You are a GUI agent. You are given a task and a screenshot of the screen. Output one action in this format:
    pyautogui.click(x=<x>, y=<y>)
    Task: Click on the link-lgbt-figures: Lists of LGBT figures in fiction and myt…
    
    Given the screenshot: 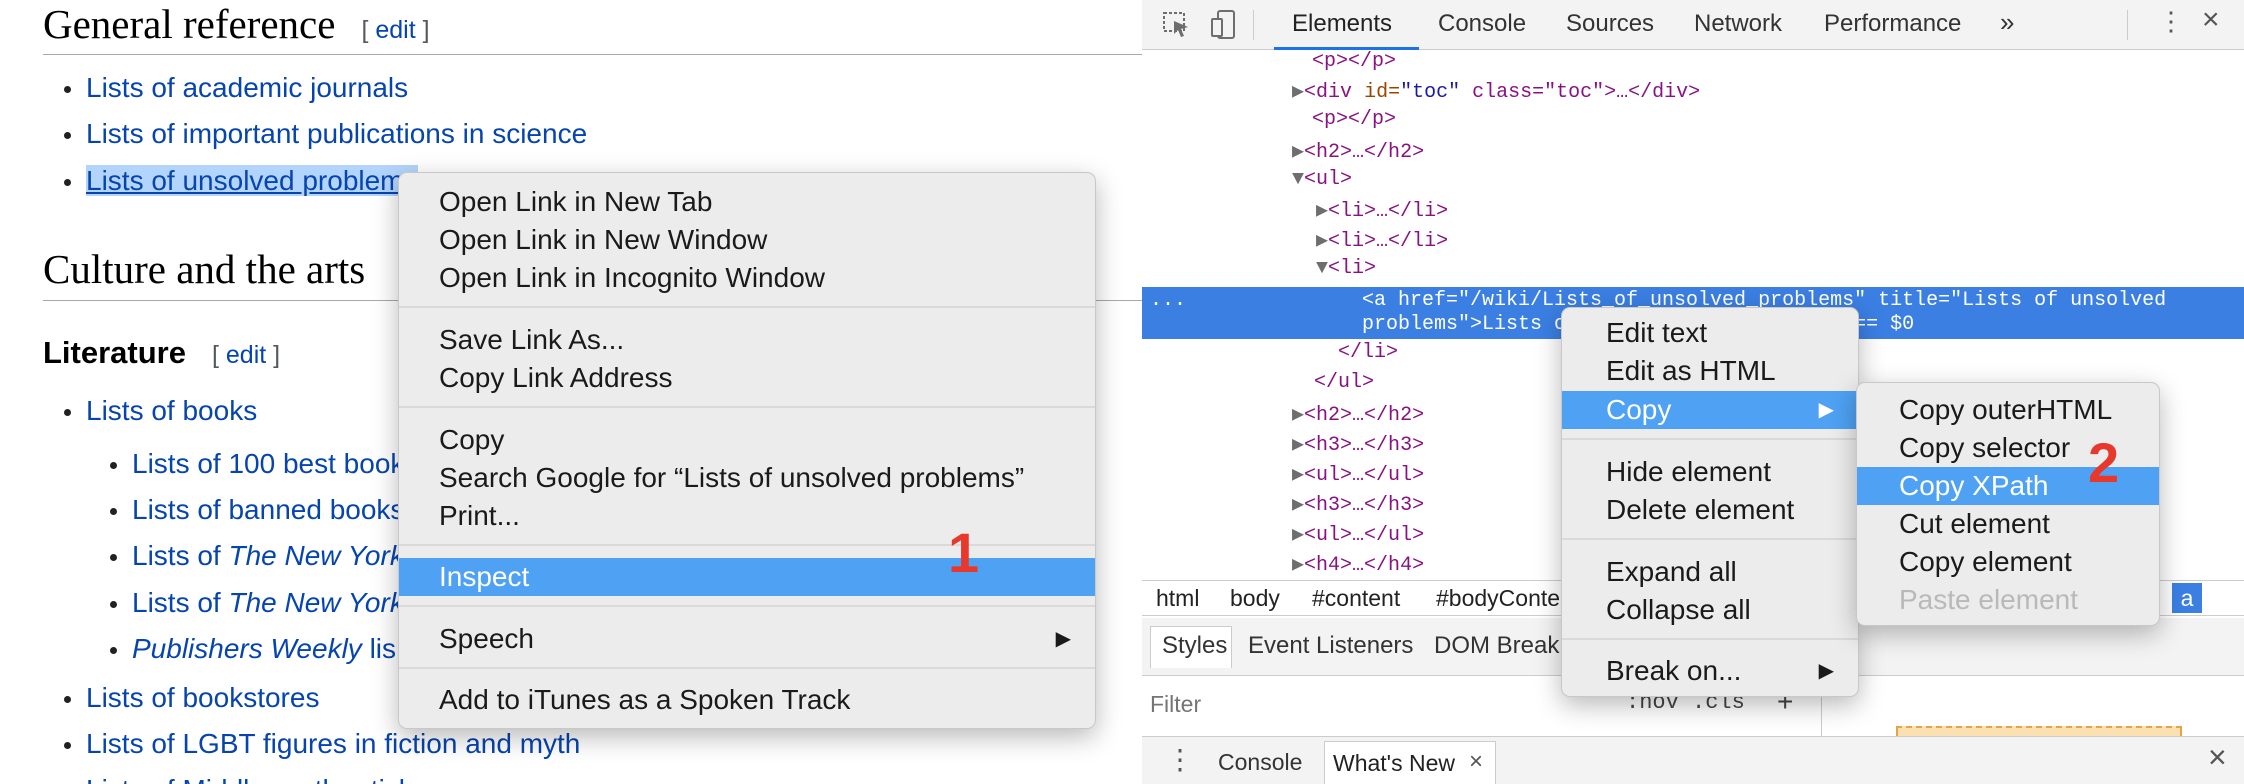 What is the action you would take?
    pyautogui.click(x=333, y=743)
    